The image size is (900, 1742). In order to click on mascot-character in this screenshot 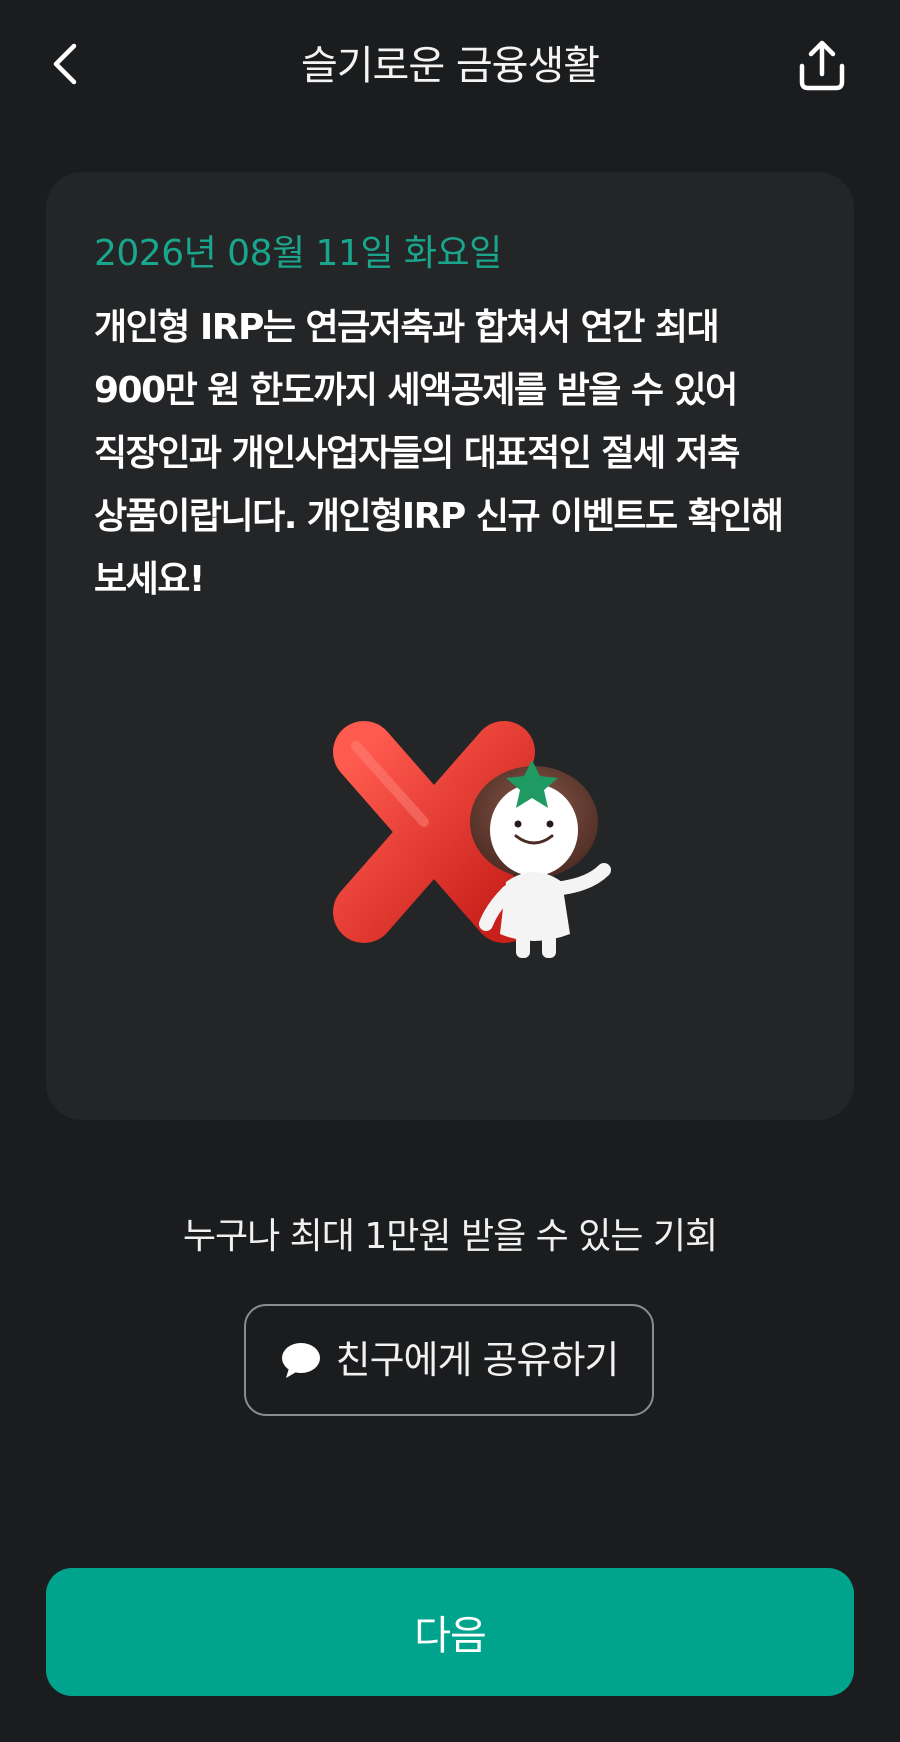, I will do `click(540, 859)`.